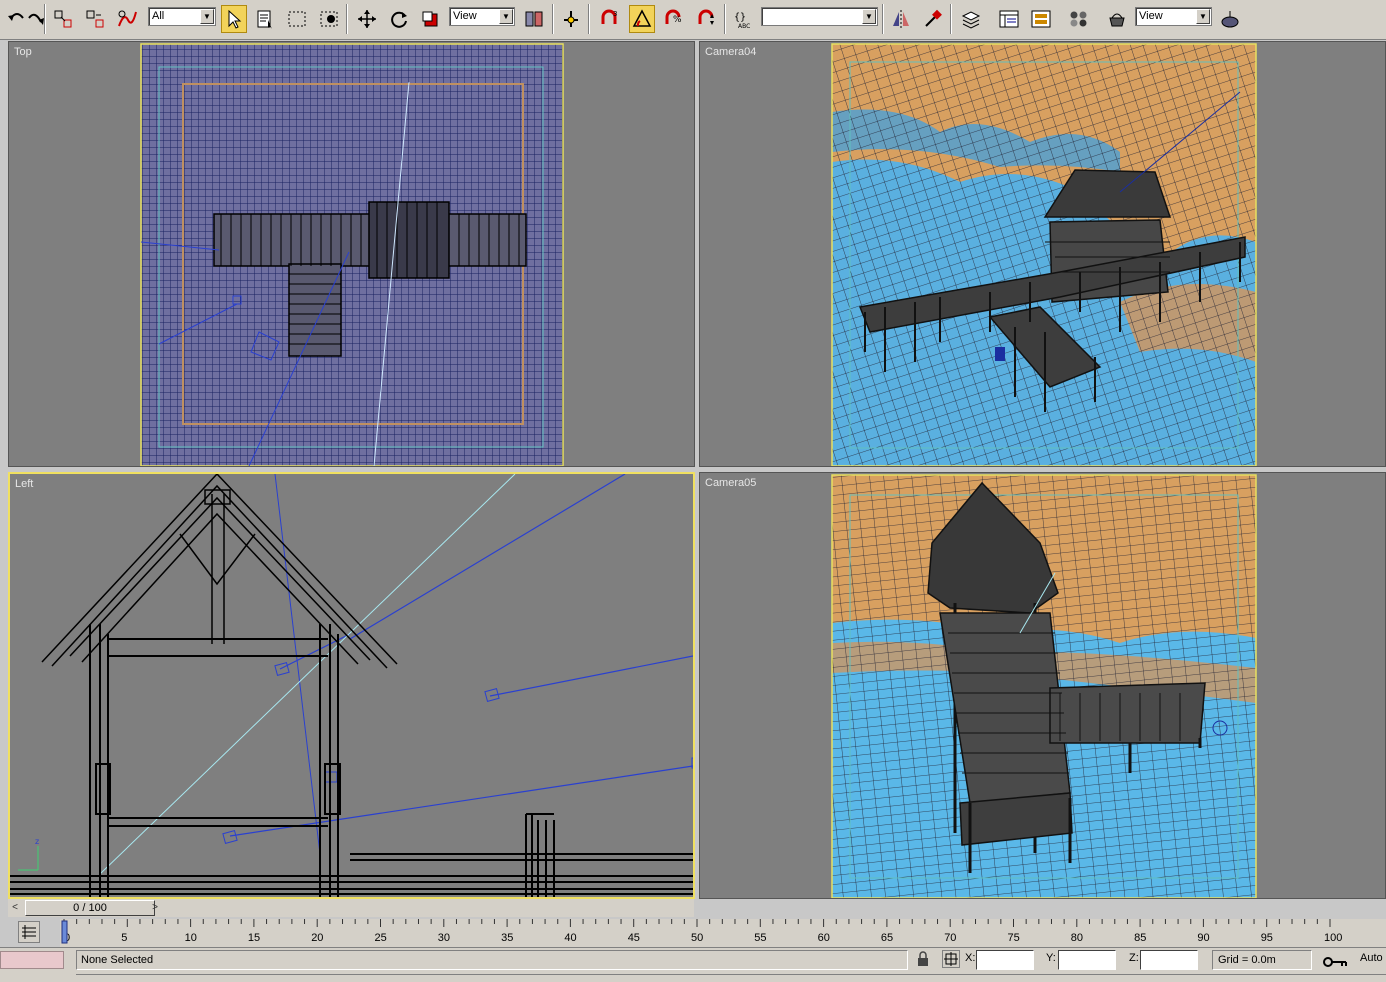 This screenshot has width=1386, height=982. I want to click on open-mini-curve-editor-icon, so click(29, 932).